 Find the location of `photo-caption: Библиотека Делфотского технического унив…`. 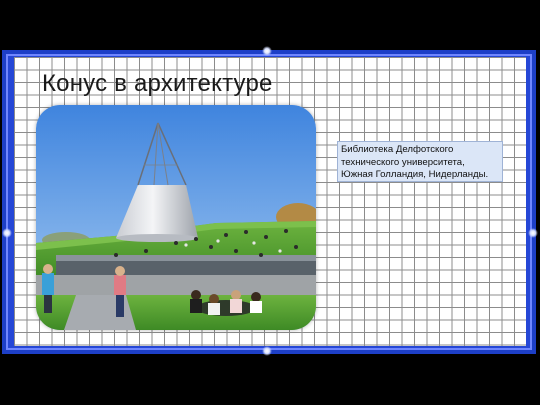

photo-caption: Библиотека Делфотского технического унив… is located at coordinates (420, 161).